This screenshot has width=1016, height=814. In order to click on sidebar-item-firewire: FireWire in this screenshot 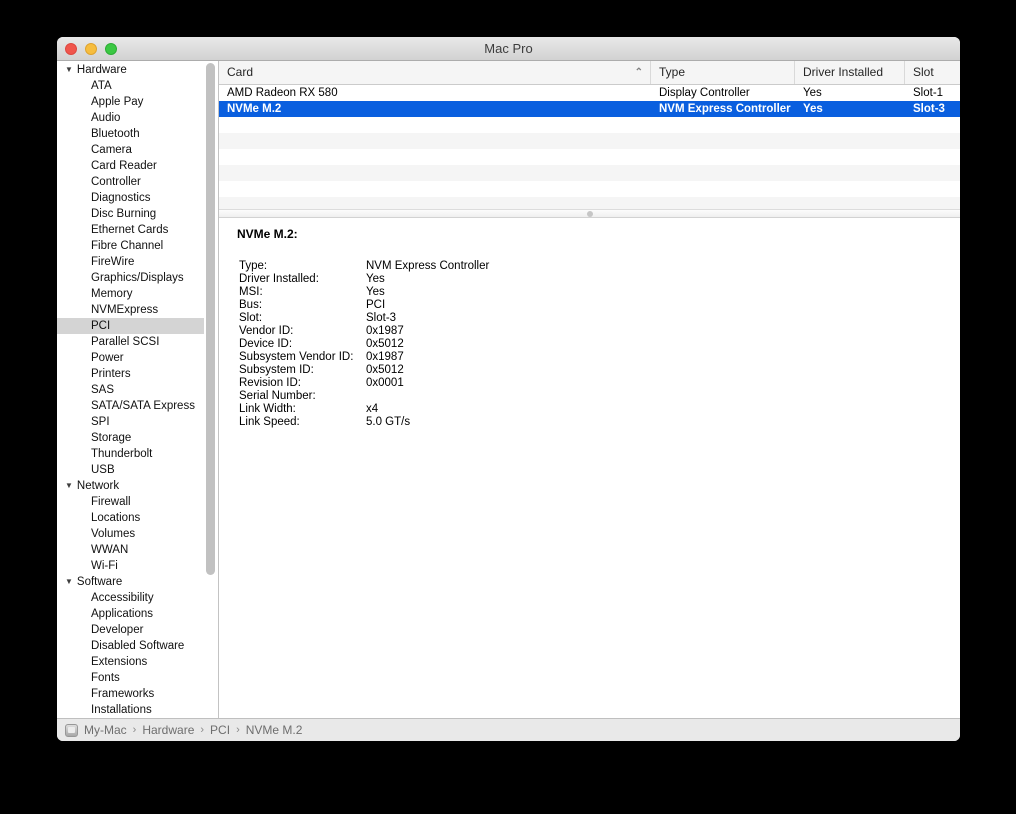, I will do `click(137, 262)`.